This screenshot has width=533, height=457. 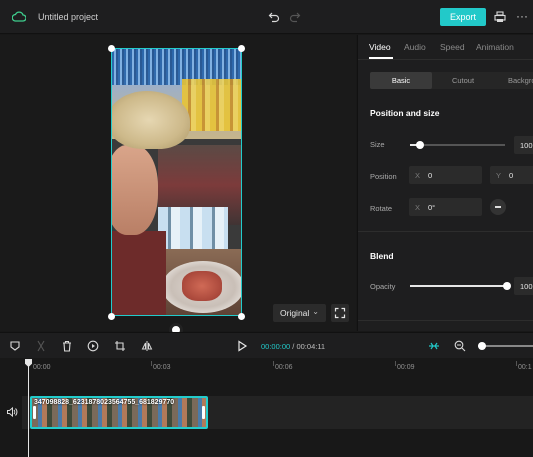 I want to click on ruler-label: 00:00, so click(x=42, y=367).